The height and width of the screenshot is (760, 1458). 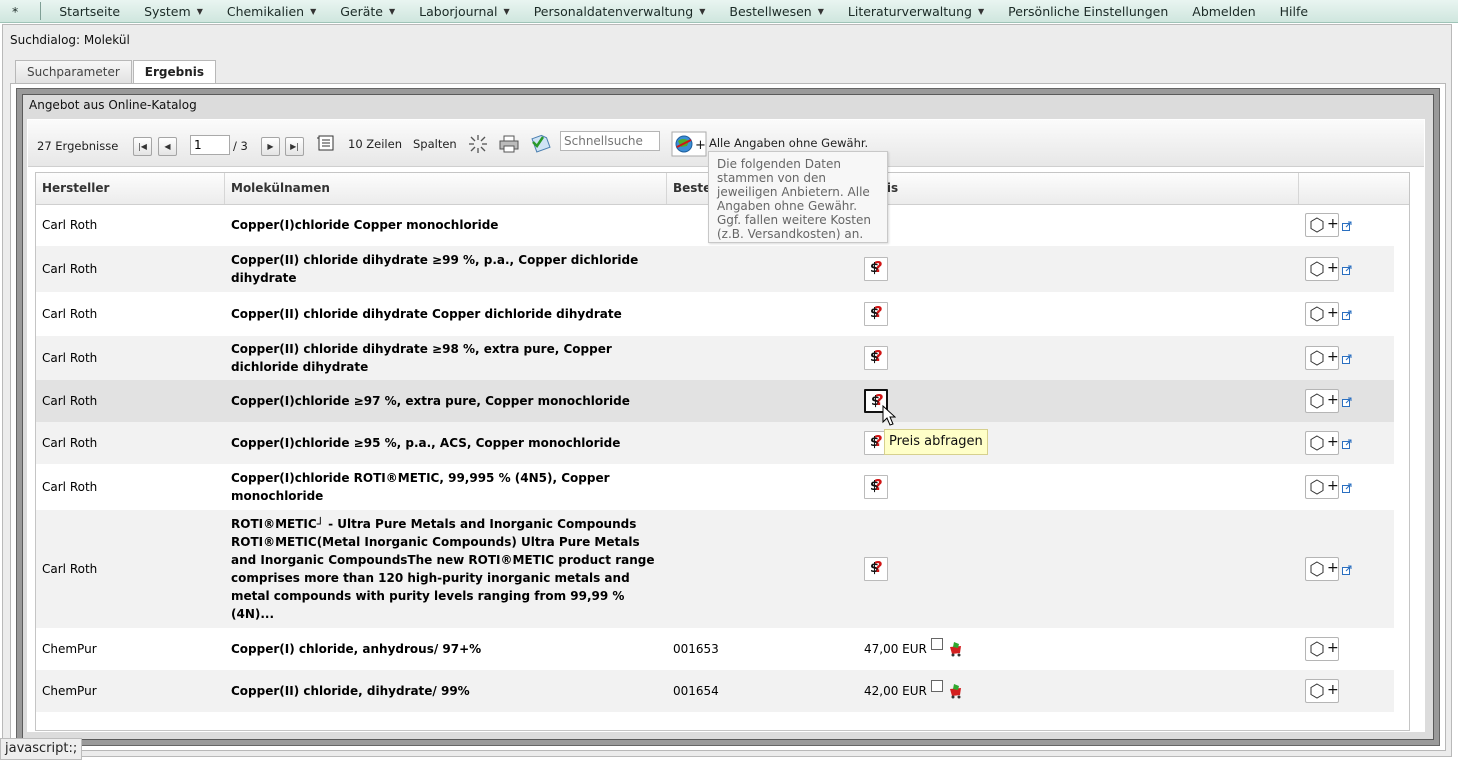 I want to click on last-page-button: ▶|, so click(x=294, y=146).